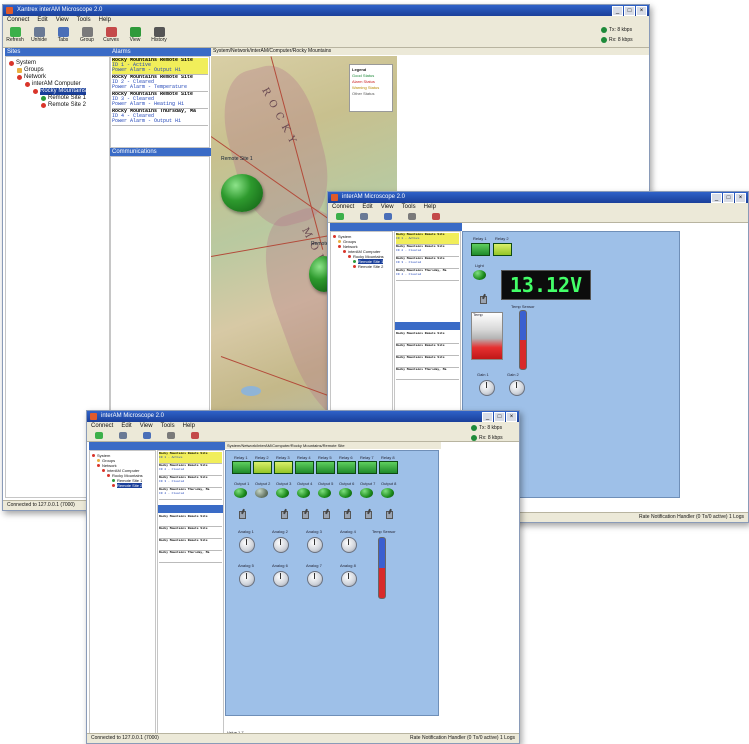 This screenshot has height=744, width=749. I want to click on gain-1-knob, so click(487, 388).